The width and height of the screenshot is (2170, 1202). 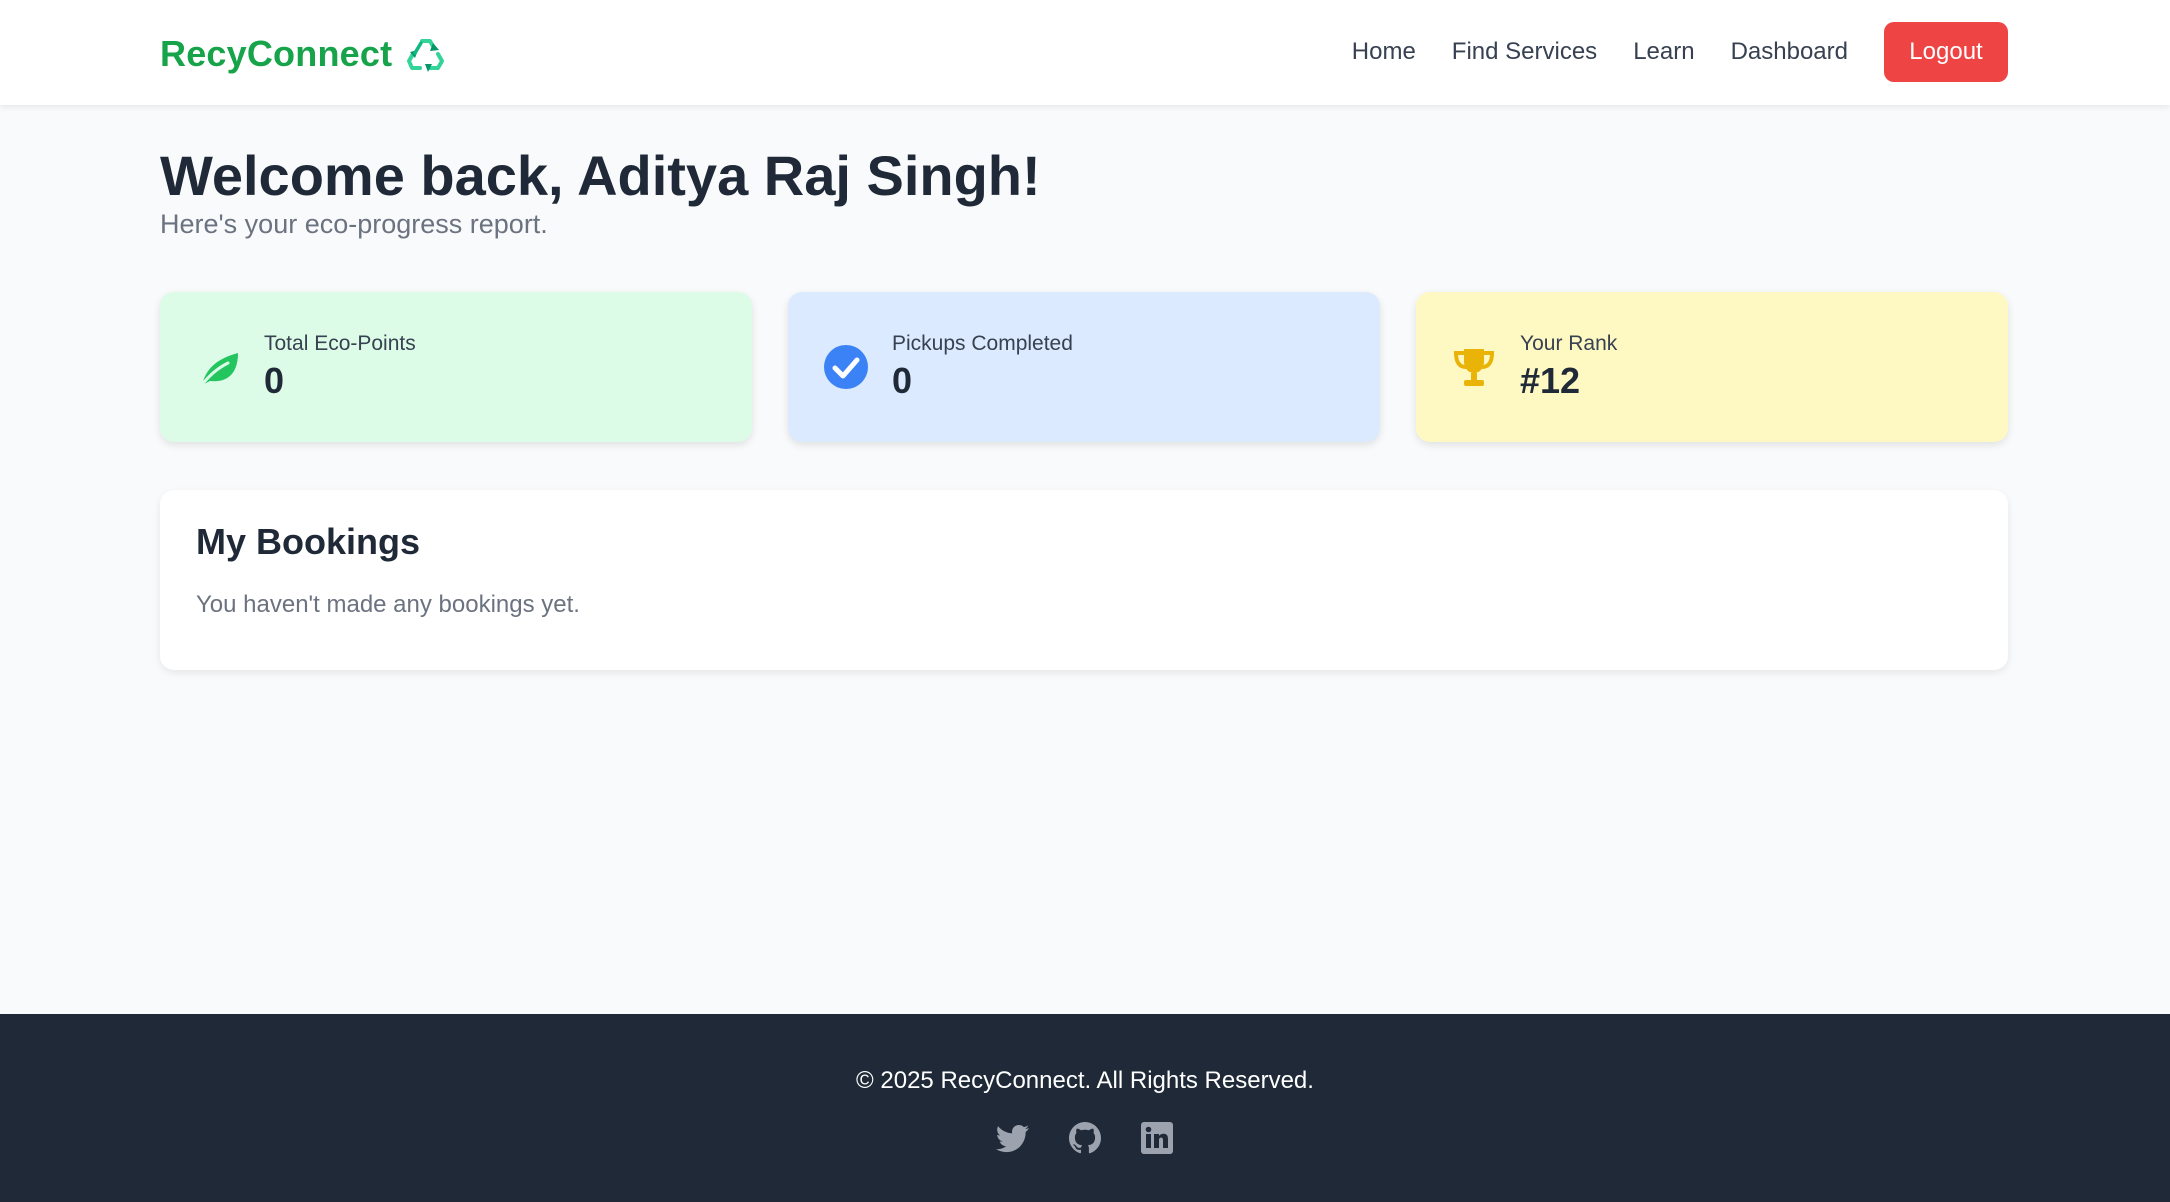 What do you see at coordinates (1085, 1080) in the screenshot?
I see `footer-copyright: © 2025 RecyConnect. All Rights Reserved.` at bounding box center [1085, 1080].